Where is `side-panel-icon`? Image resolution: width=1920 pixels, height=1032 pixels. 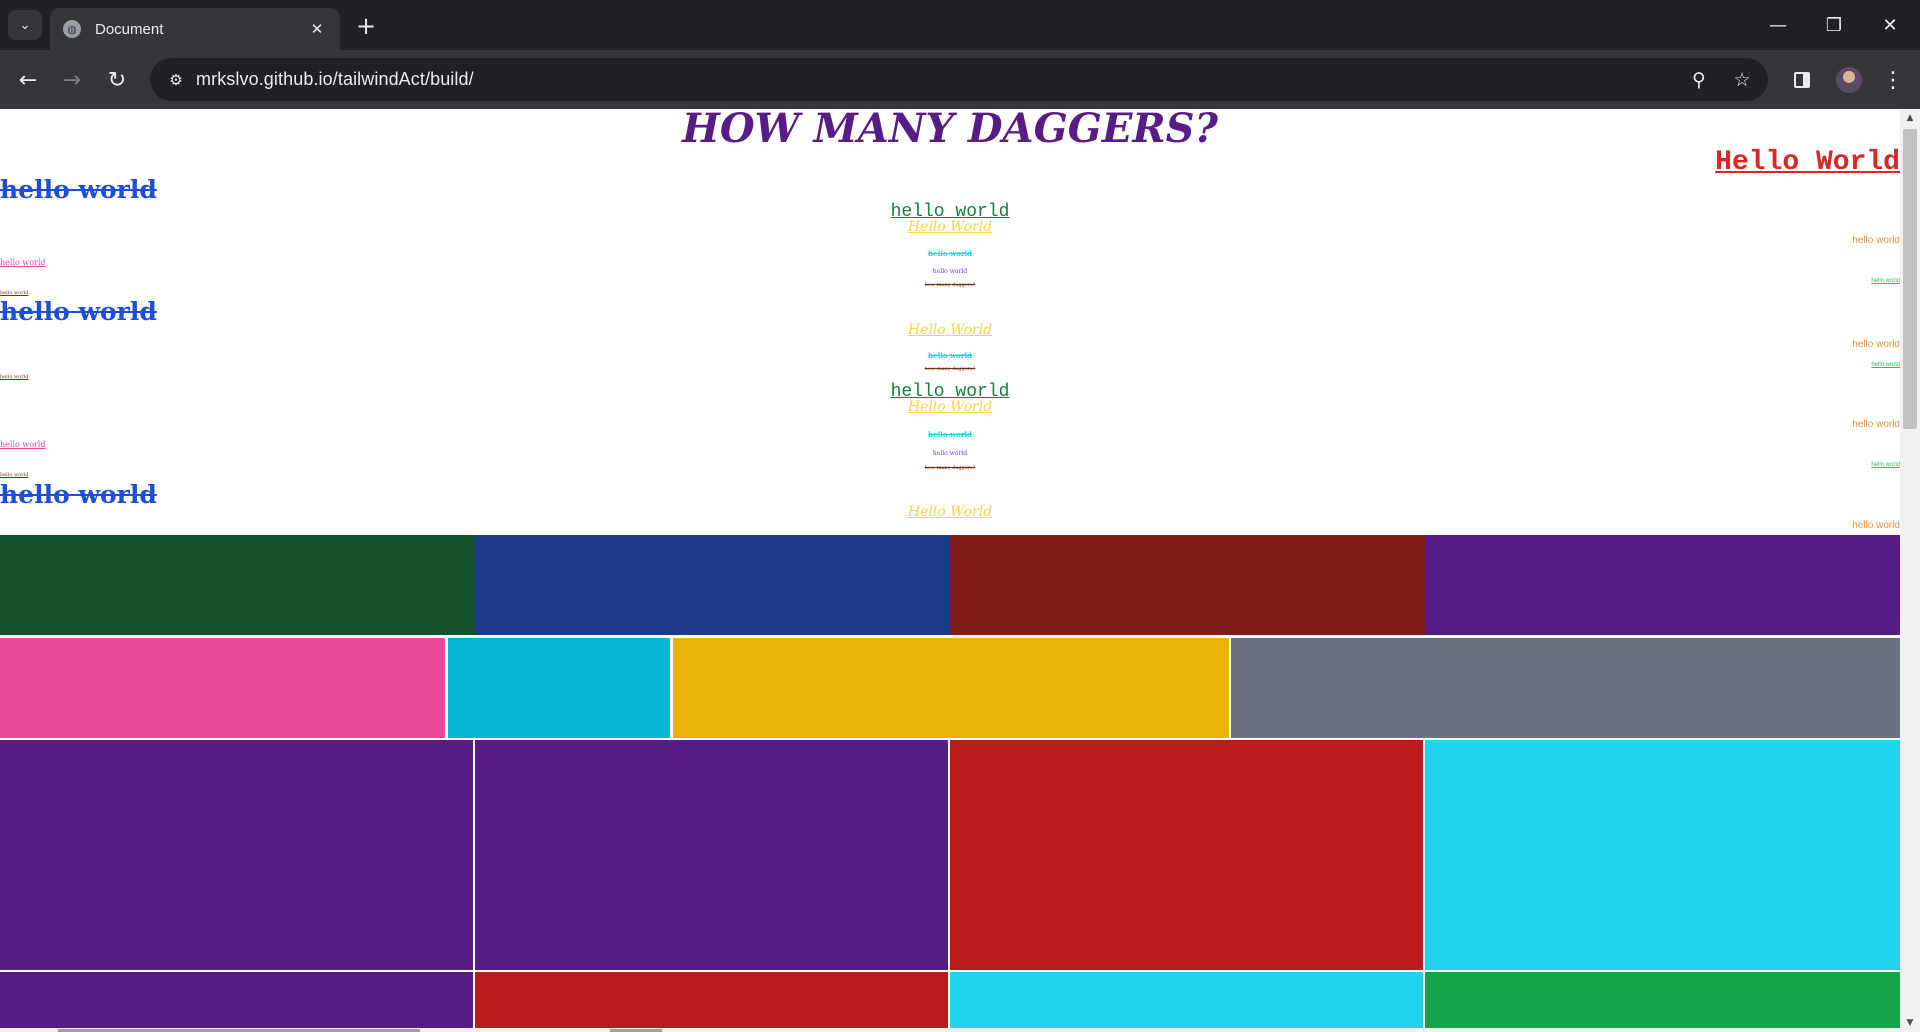
side-panel-icon is located at coordinates (1802, 80).